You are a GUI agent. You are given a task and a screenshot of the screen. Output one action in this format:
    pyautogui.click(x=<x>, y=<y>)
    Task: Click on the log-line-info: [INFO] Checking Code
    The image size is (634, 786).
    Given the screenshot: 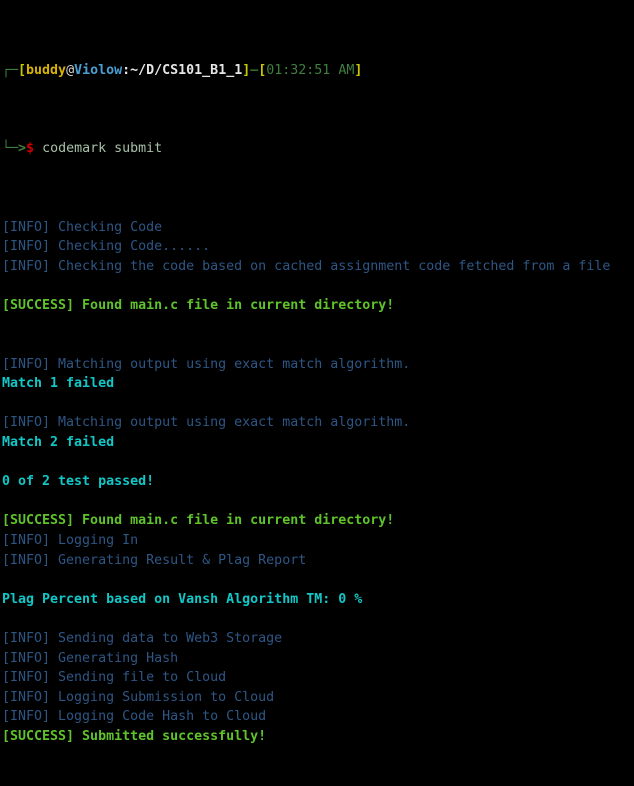 What is the action you would take?
    pyautogui.click(x=82, y=227)
    